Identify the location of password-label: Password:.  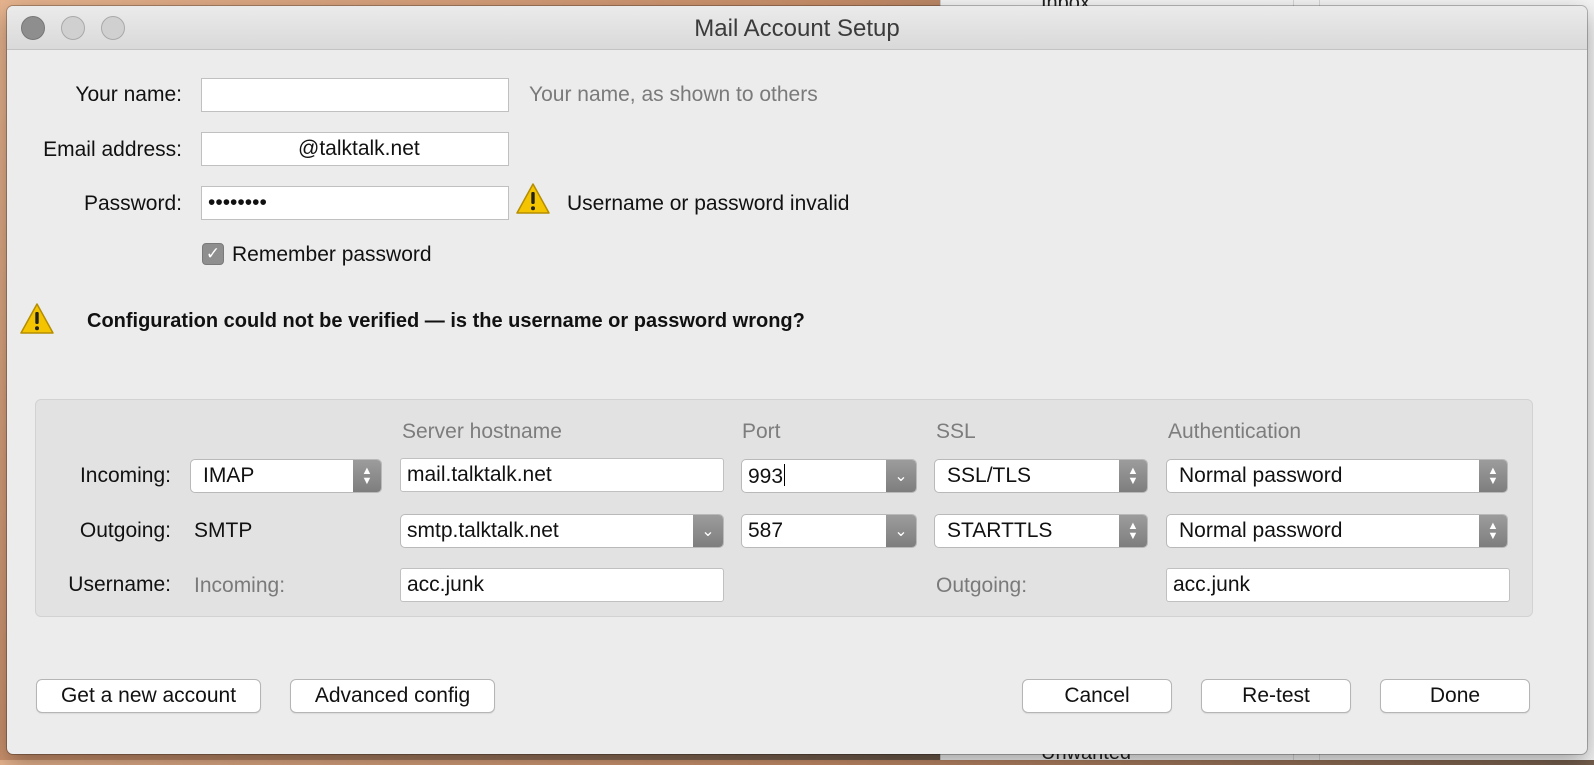
(132, 203).